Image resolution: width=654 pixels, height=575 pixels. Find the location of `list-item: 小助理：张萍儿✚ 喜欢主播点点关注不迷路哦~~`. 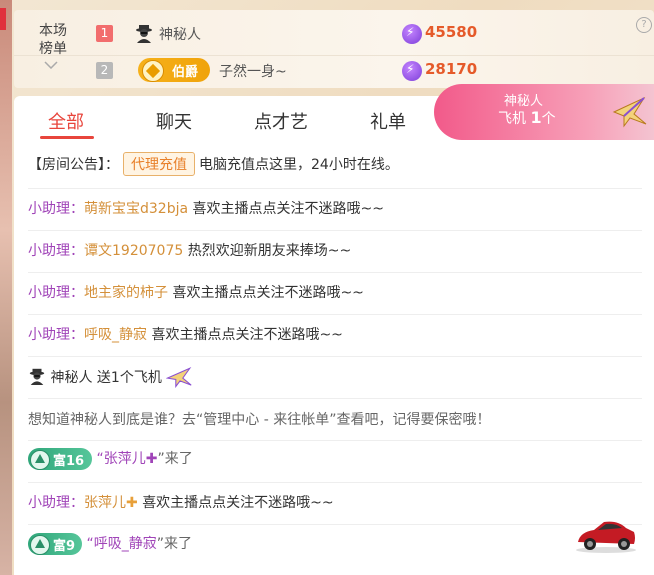

list-item: 小助理：张萍儿✚ 喜欢主播点点关注不迷路哦~~ is located at coordinates (335, 503).